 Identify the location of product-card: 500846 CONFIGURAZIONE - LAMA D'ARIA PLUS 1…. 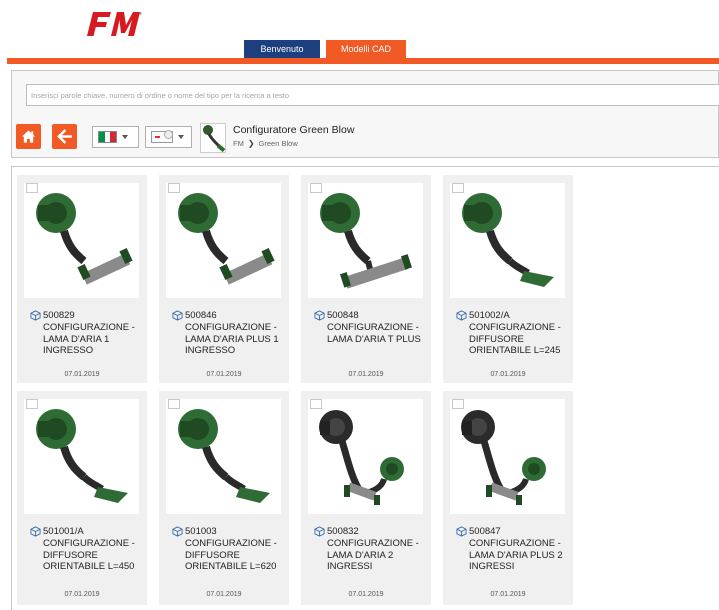
(224, 279).